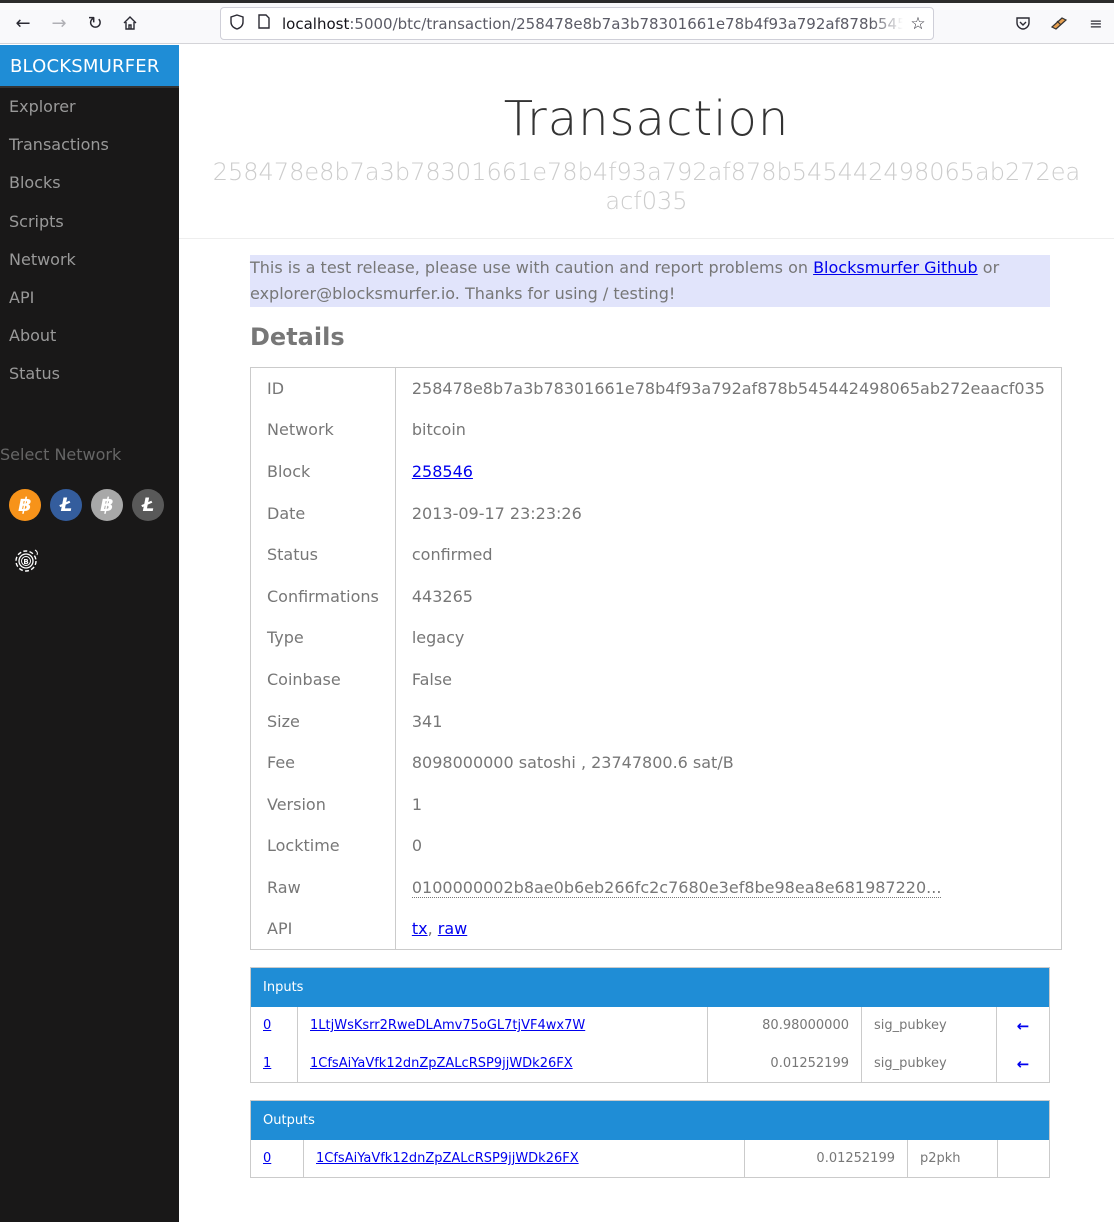 The height and width of the screenshot is (1222, 1114). Describe the element at coordinates (728, 472) in the screenshot. I see `detail-value-block: 258546` at that location.